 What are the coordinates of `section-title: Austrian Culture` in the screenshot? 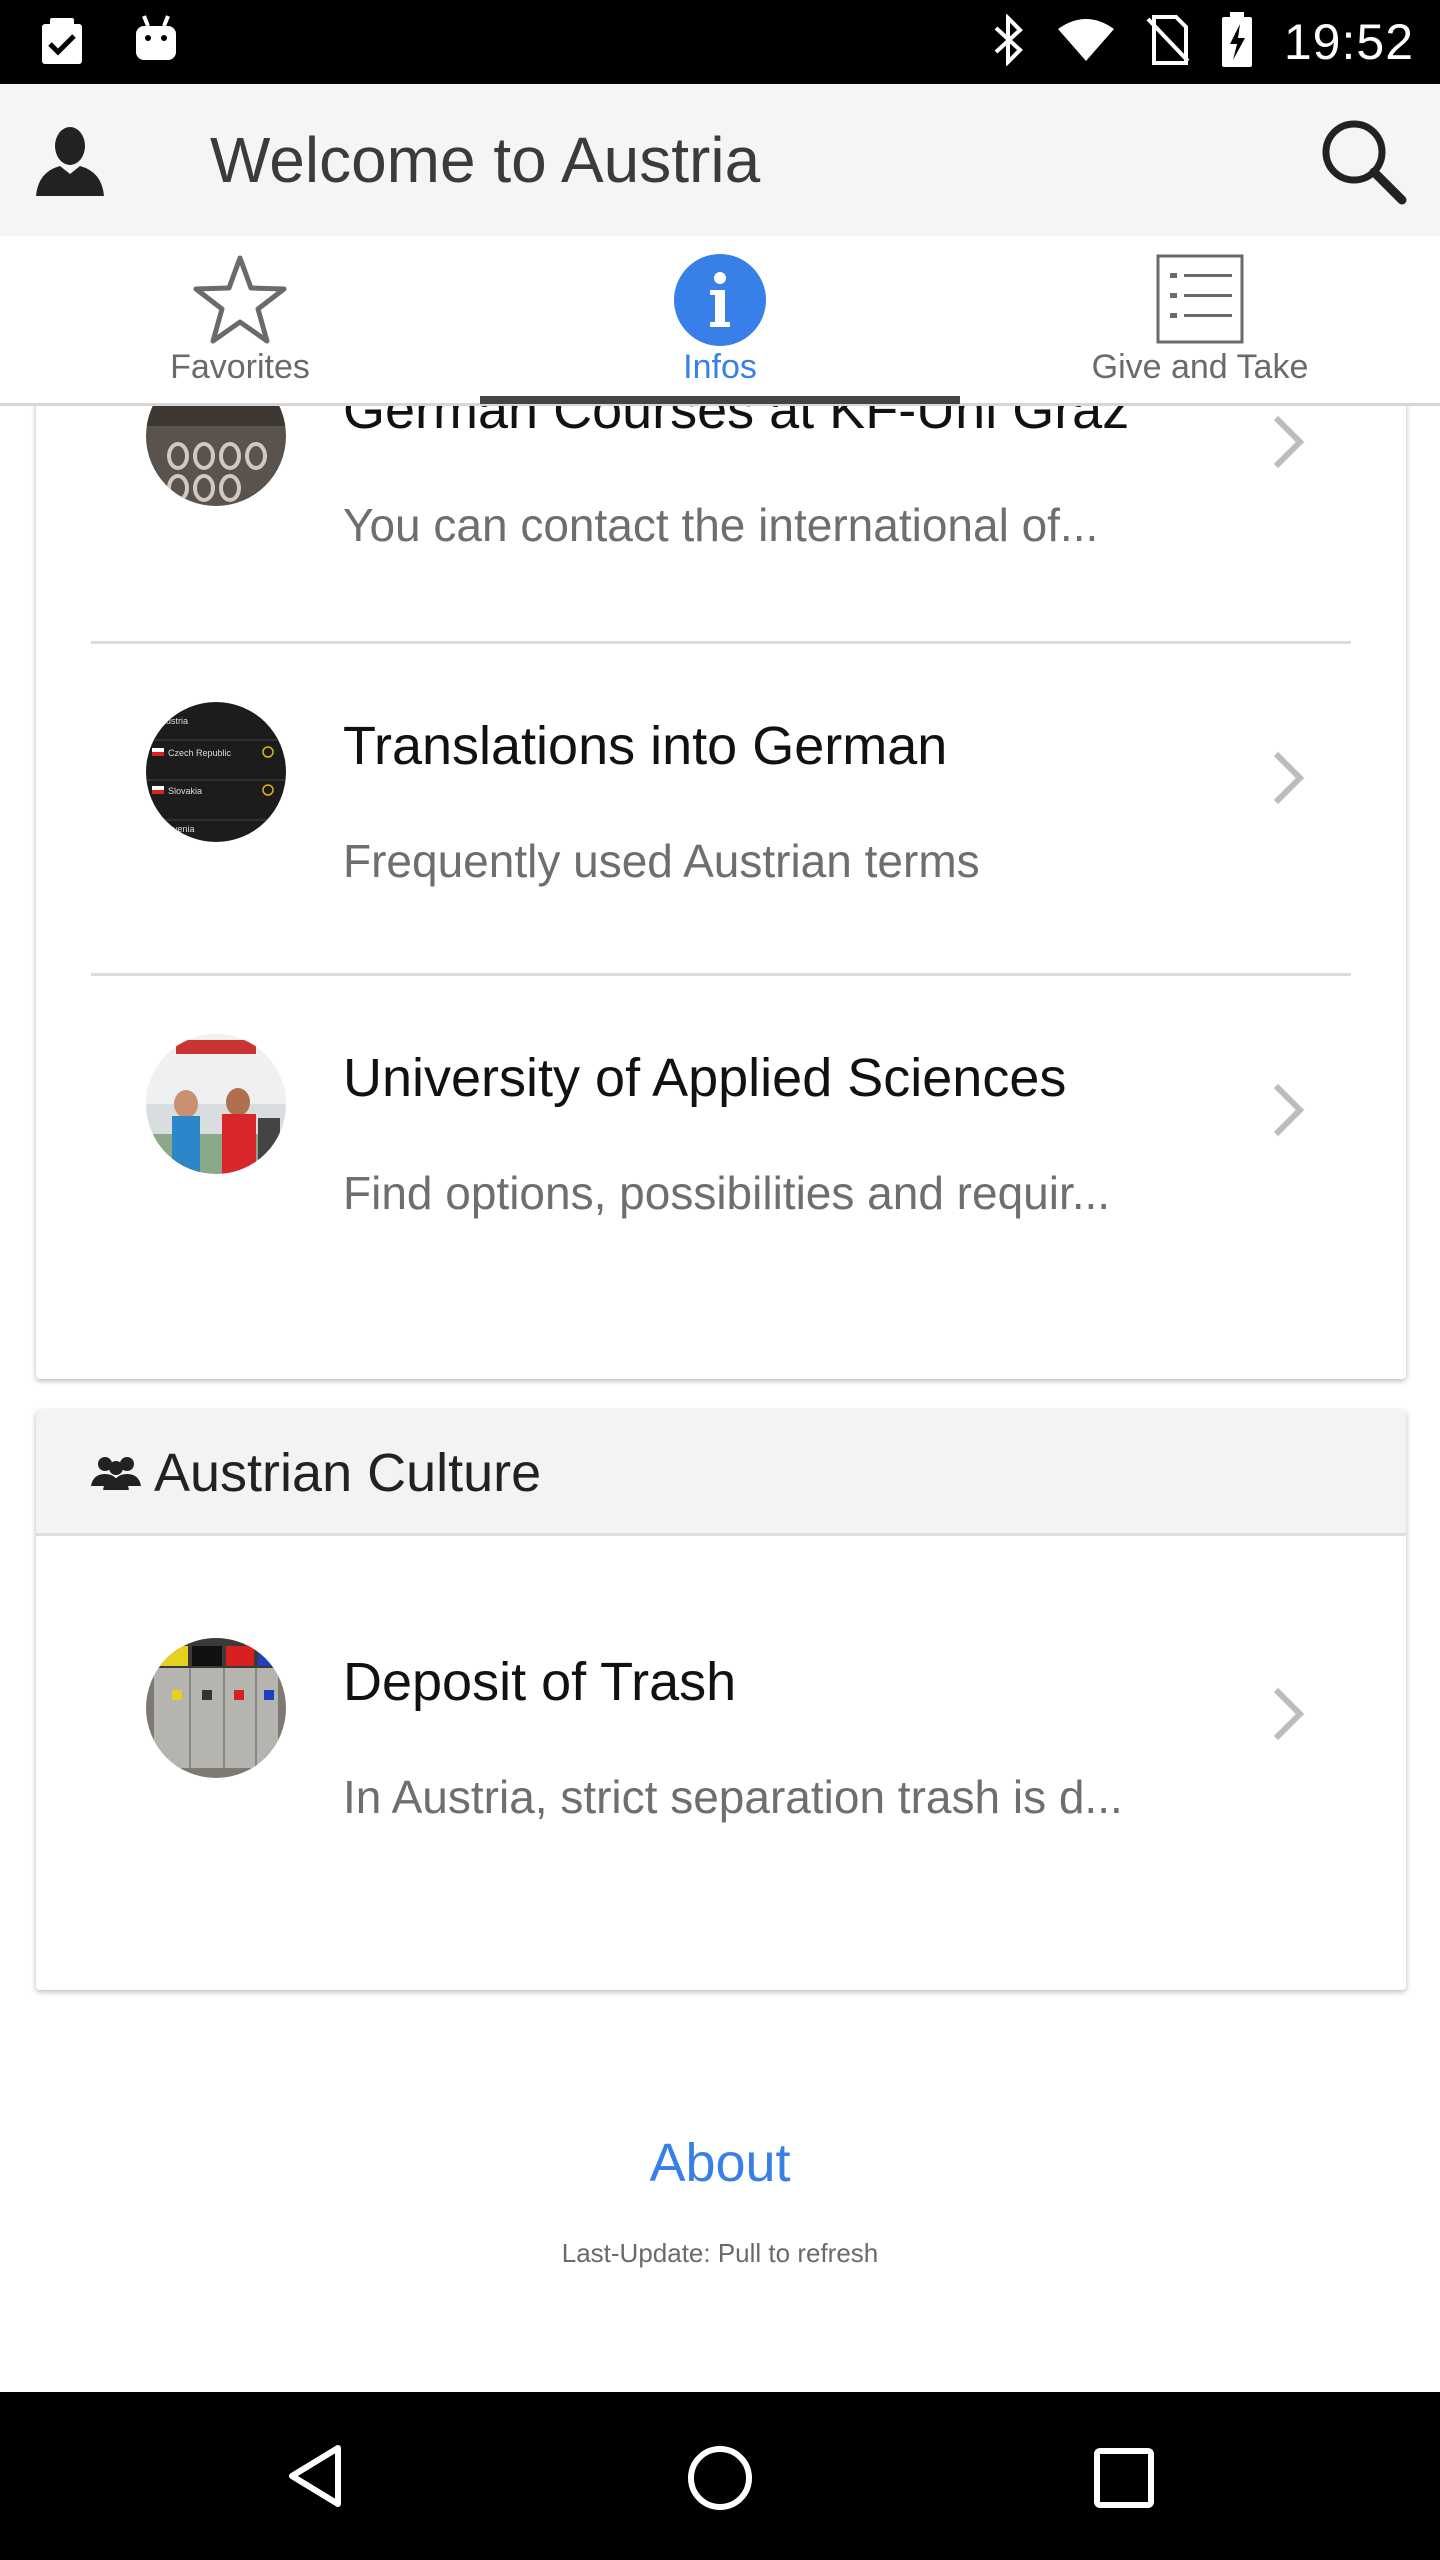 It's located at (348, 1473).